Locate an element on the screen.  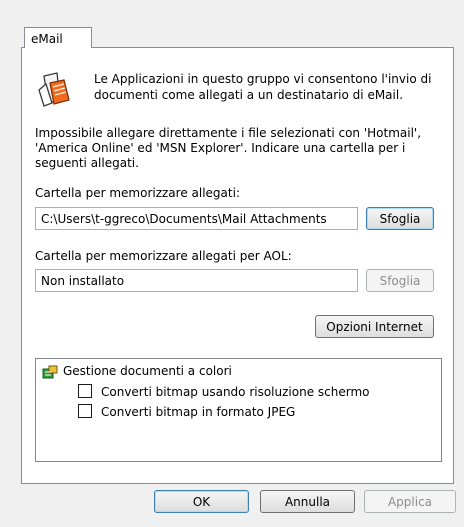
option-jpeg-format: Converti bitmap in formato JPEG is located at coordinates (186, 411).